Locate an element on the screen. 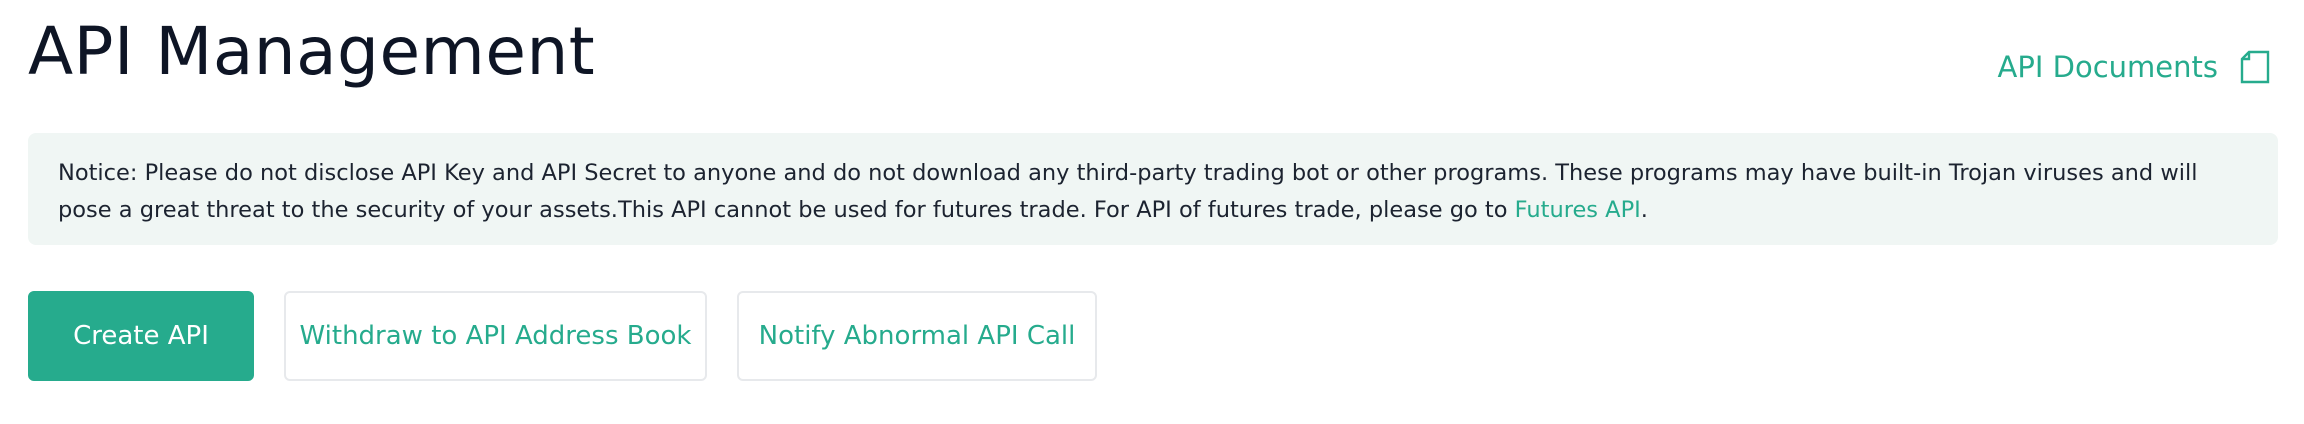 The height and width of the screenshot is (424, 2304). notify-abnormal-call-button: Notify Abnormal API Call is located at coordinates (917, 336).